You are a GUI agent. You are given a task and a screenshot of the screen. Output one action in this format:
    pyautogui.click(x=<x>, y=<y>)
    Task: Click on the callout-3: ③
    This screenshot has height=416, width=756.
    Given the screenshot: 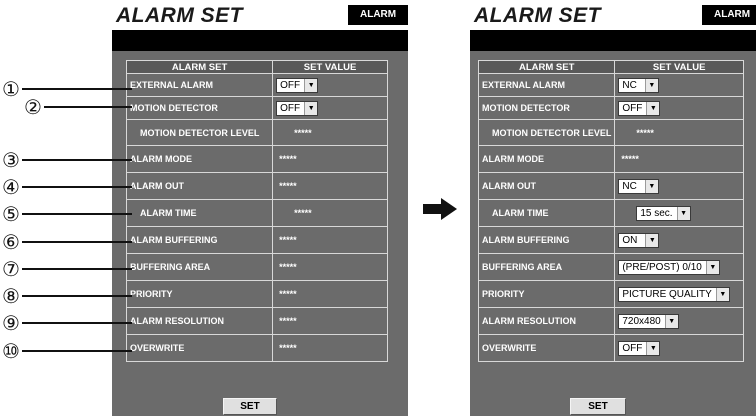 What is the action you would take?
    pyautogui.click(x=66, y=160)
    